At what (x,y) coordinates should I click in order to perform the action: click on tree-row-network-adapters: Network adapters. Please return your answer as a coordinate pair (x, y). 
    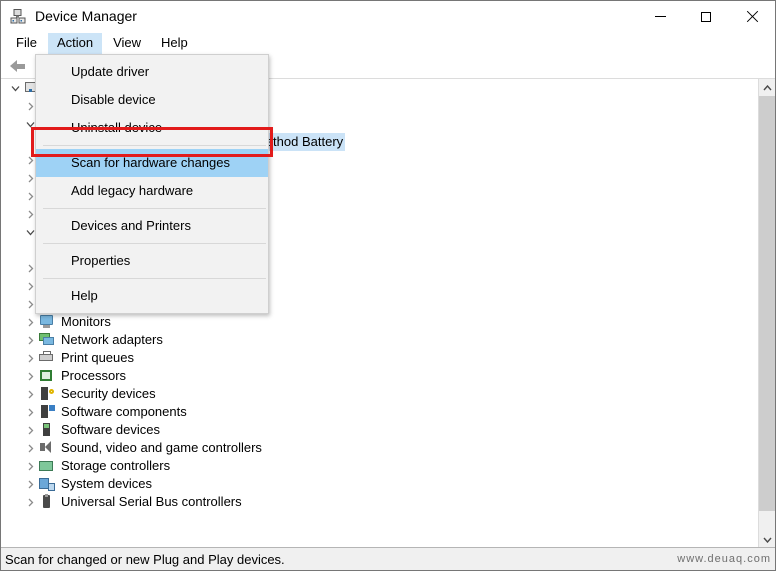
    Looking at the image, I should click on (379, 340).